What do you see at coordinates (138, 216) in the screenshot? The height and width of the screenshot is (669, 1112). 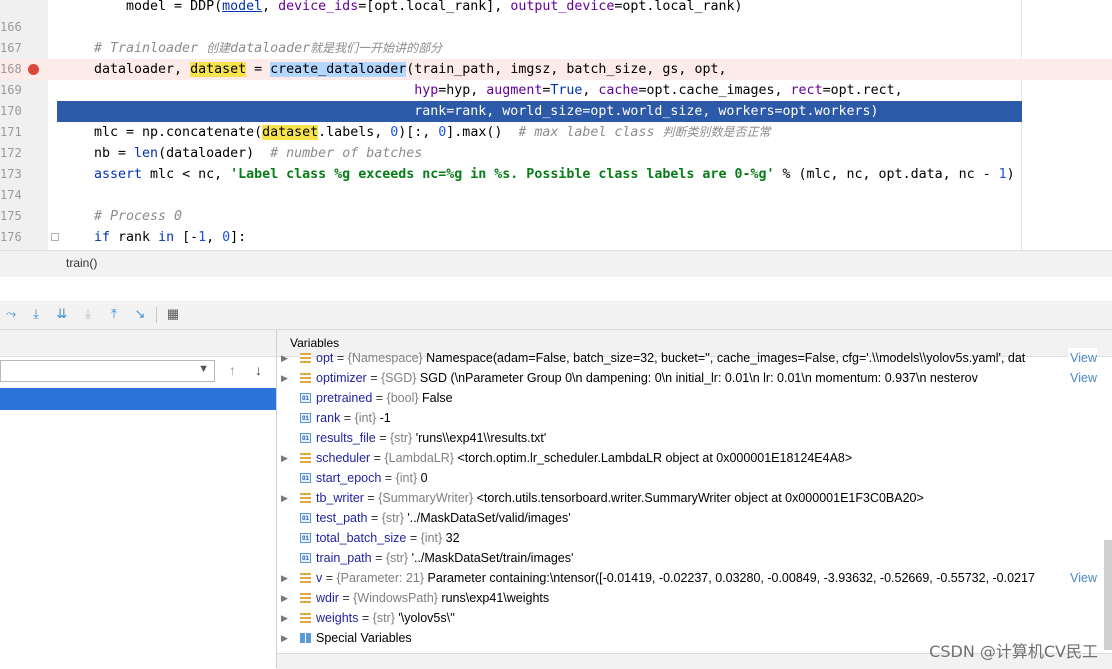 I see `code-text: # Process 0` at bounding box center [138, 216].